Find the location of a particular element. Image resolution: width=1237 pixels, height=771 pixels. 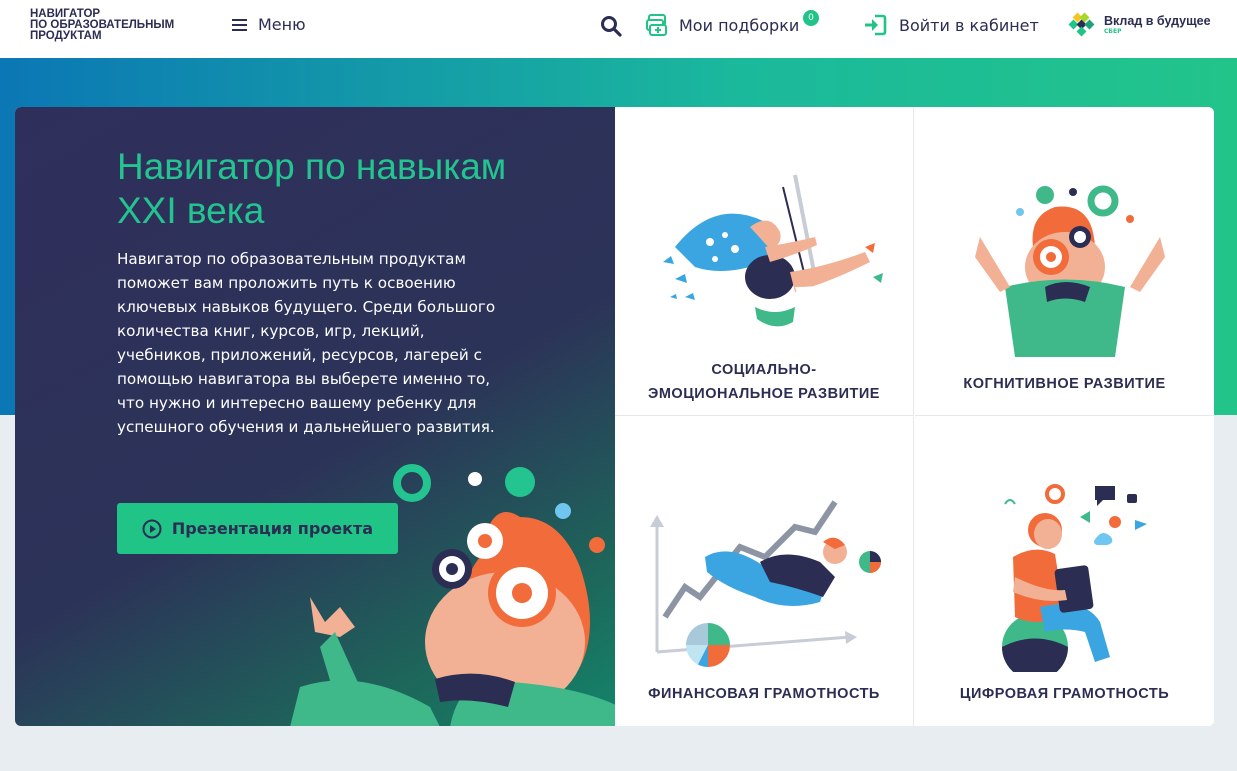

logo-line-3: ПРОДУКТАМ is located at coordinates (66, 36).